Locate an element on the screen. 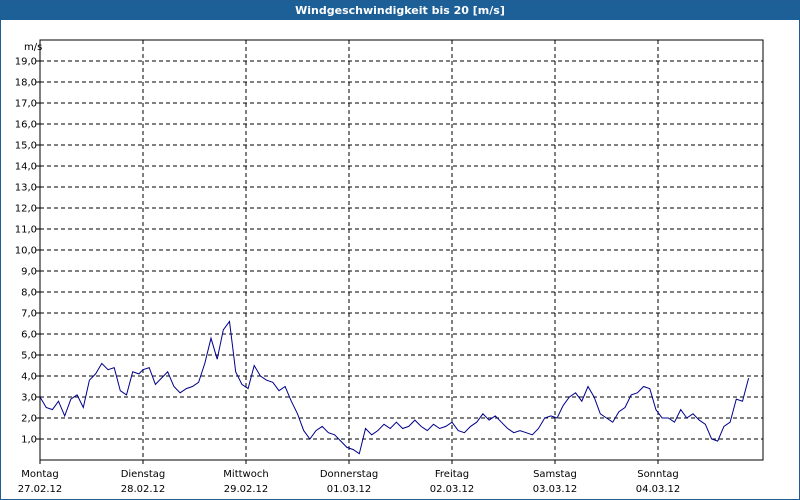 This screenshot has height=500, width=800. y-tick-label: 9,0 is located at coordinates (29, 272).